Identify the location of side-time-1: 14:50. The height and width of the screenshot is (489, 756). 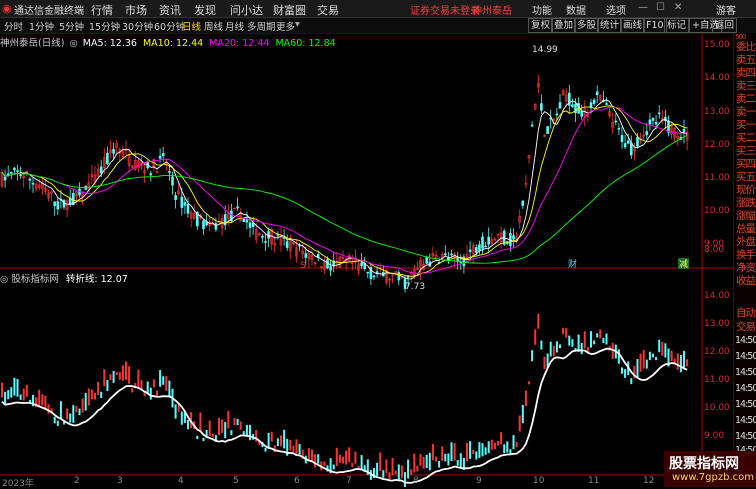
(745, 356).